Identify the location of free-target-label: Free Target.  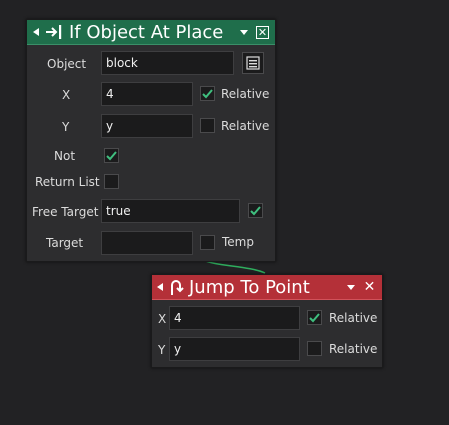
(65, 212).